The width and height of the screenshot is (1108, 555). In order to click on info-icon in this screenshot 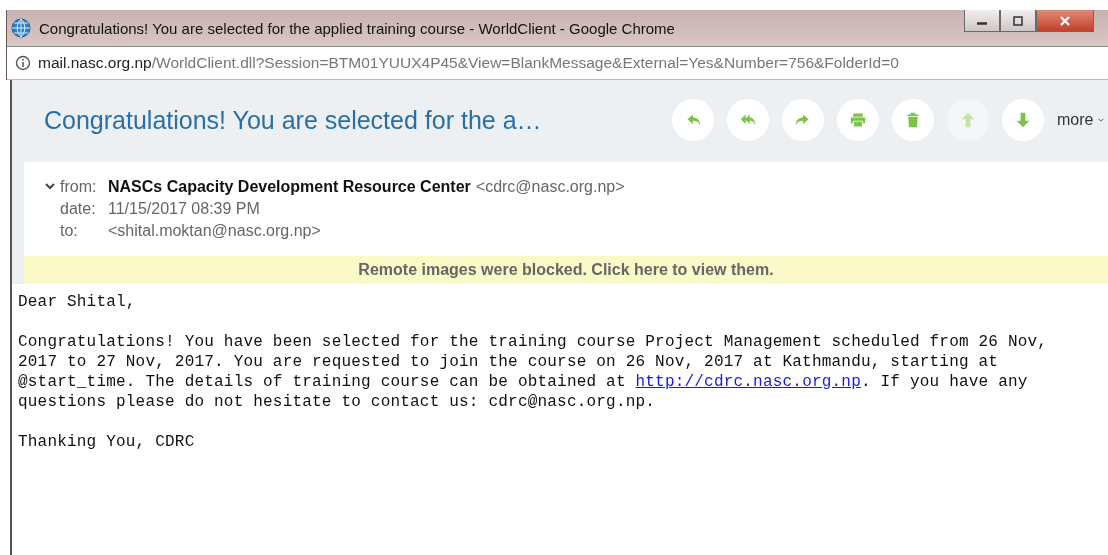, I will do `click(23, 63)`.